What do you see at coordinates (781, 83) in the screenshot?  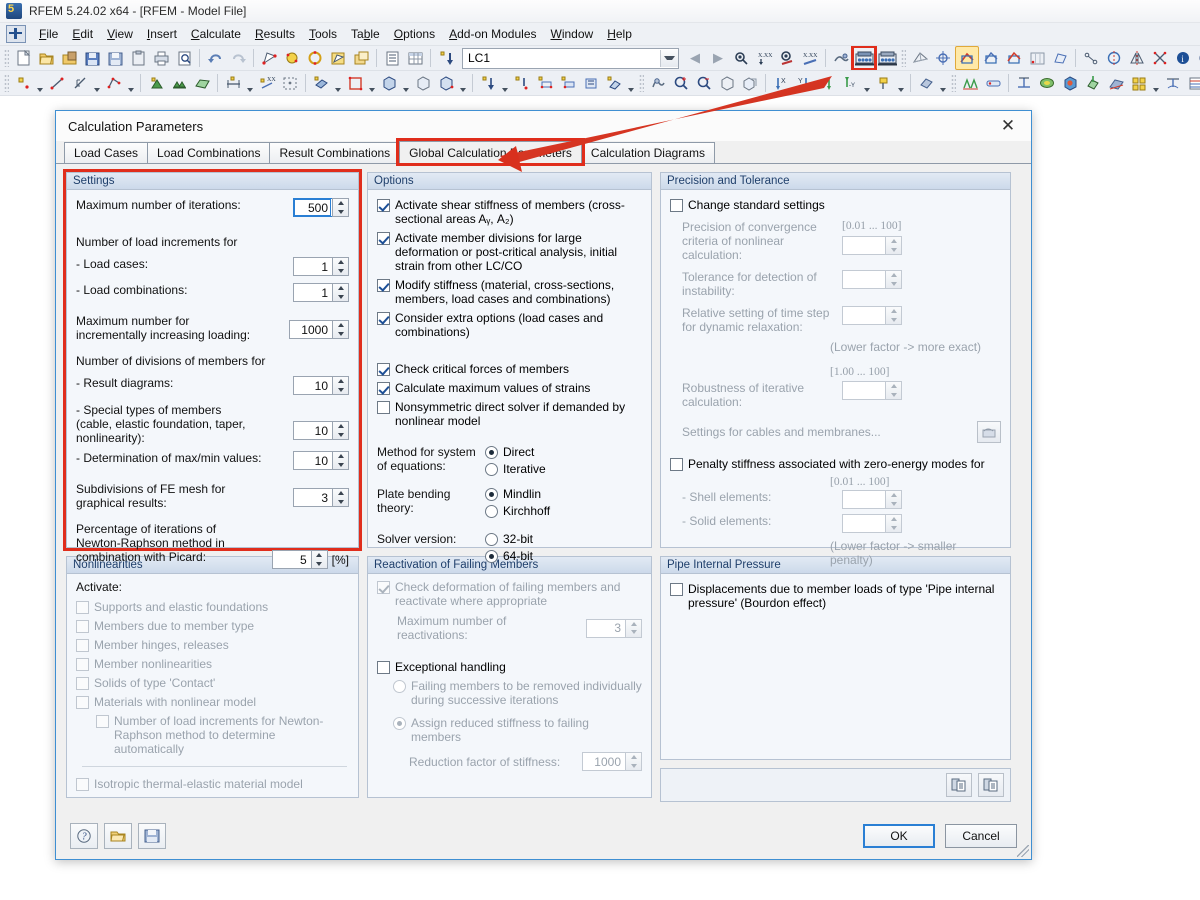 I see `view-x-icon: X` at bounding box center [781, 83].